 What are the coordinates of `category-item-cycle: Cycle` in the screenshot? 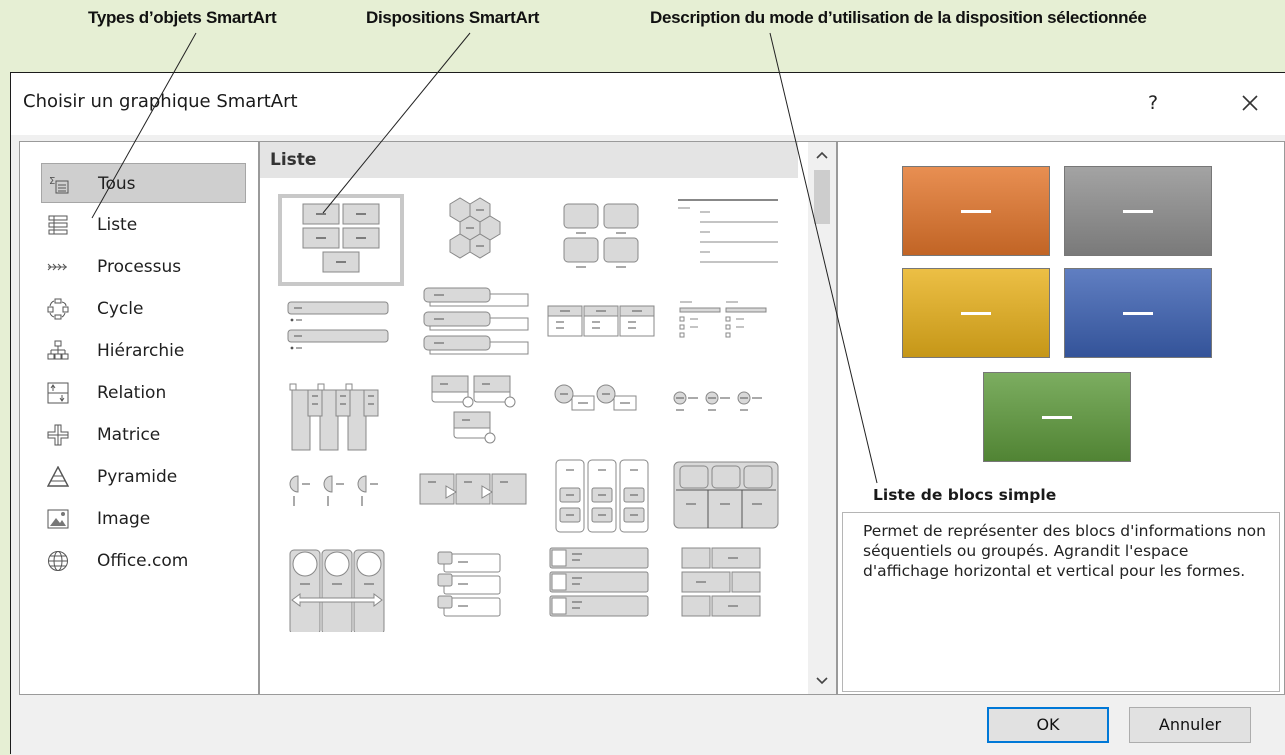 It's located at (143, 309).